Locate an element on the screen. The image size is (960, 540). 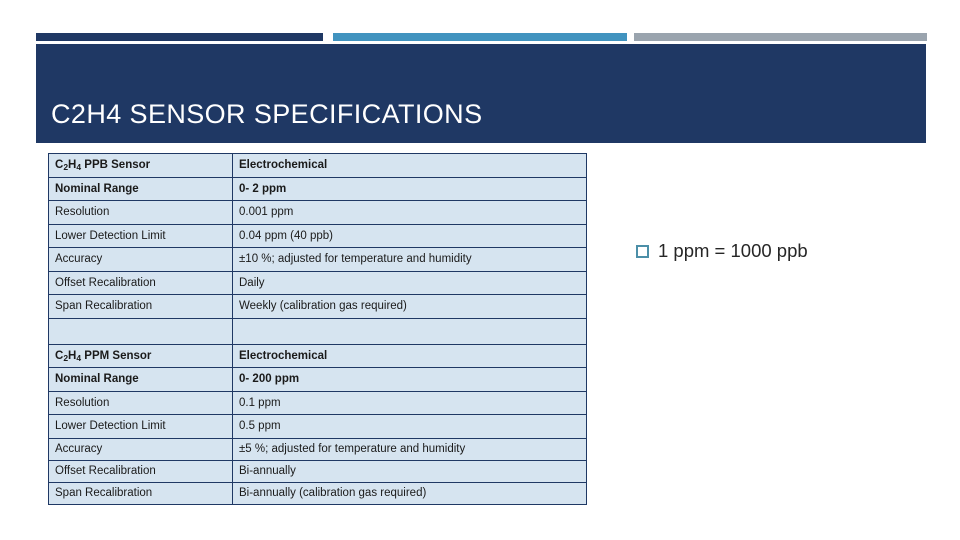
table-row: Lower Detection Limit 0.04 ppm (40 ppb) is located at coordinates (317, 235).